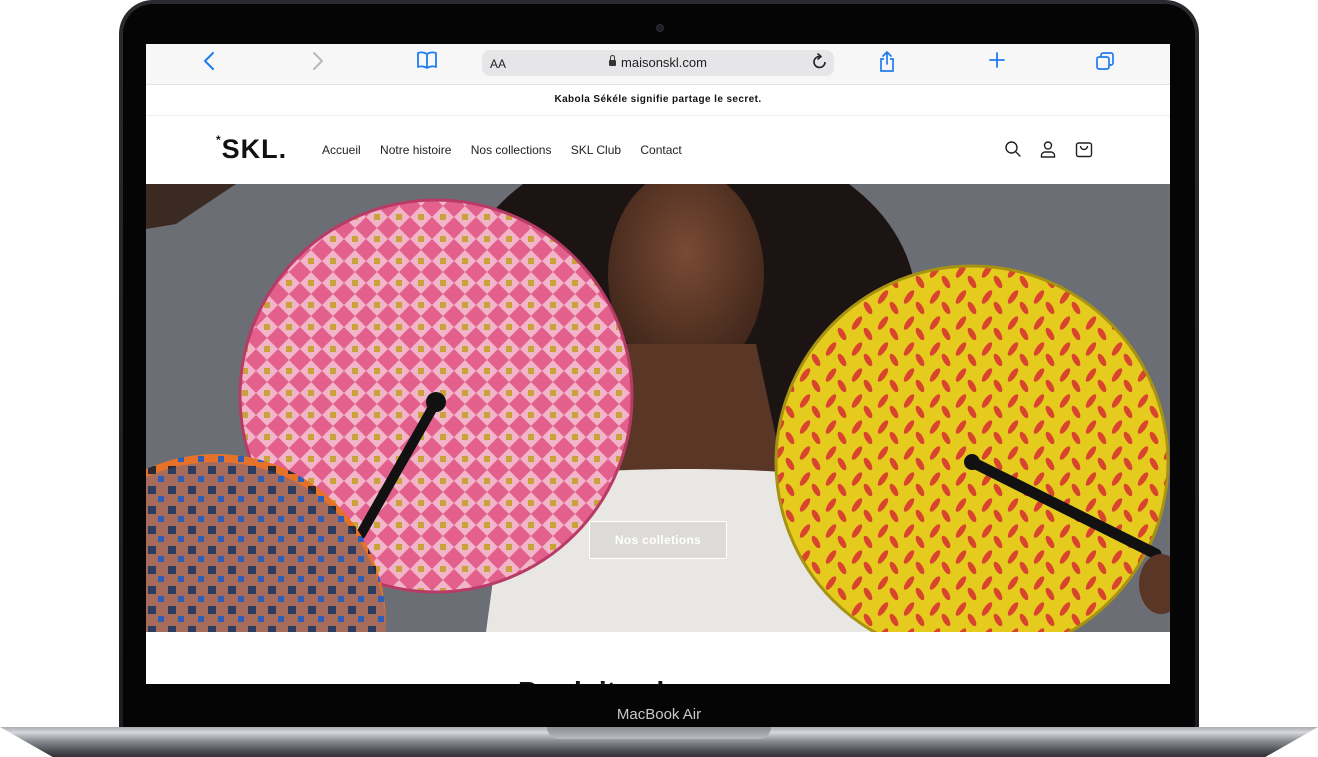 The height and width of the screenshot is (757, 1318). What do you see at coordinates (251, 149) in the screenshot?
I see `site-logo: *SKL.` at bounding box center [251, 149].